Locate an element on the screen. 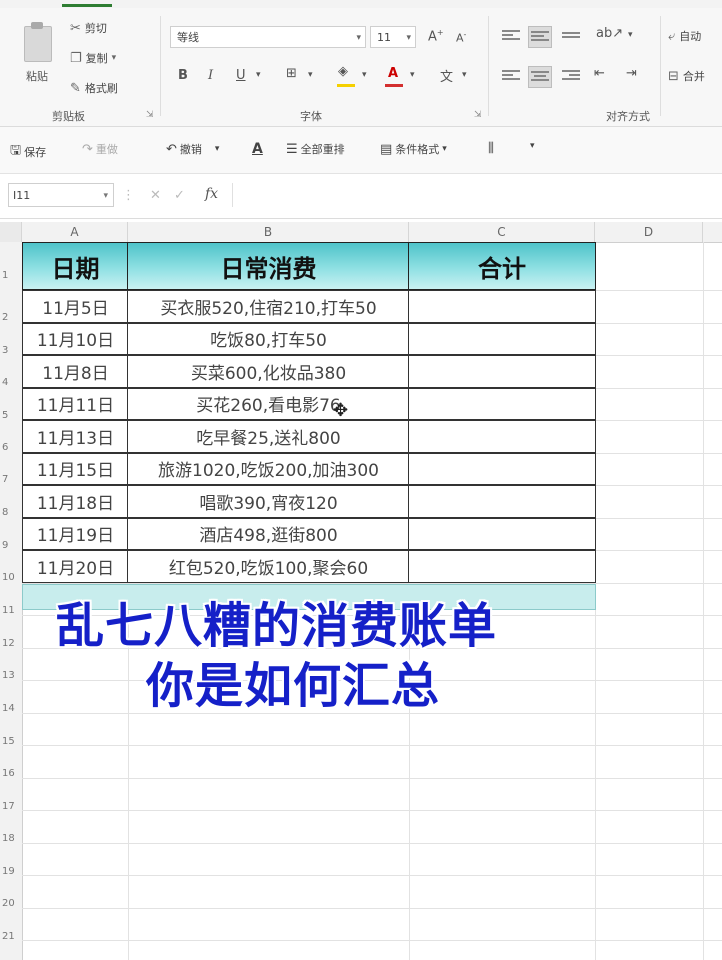 Image resolution: width=722 pixels, height=960 pixels. row-header: 6 is located at coordinates (11, 447).